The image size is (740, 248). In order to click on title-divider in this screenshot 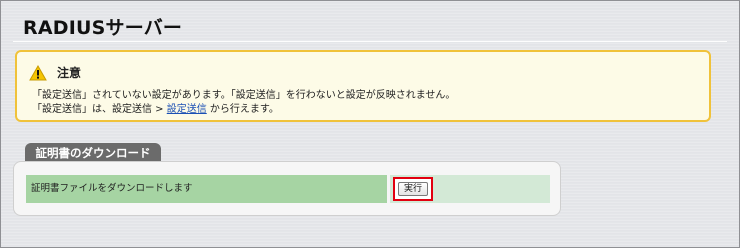, I will do `click(370, 41)`.